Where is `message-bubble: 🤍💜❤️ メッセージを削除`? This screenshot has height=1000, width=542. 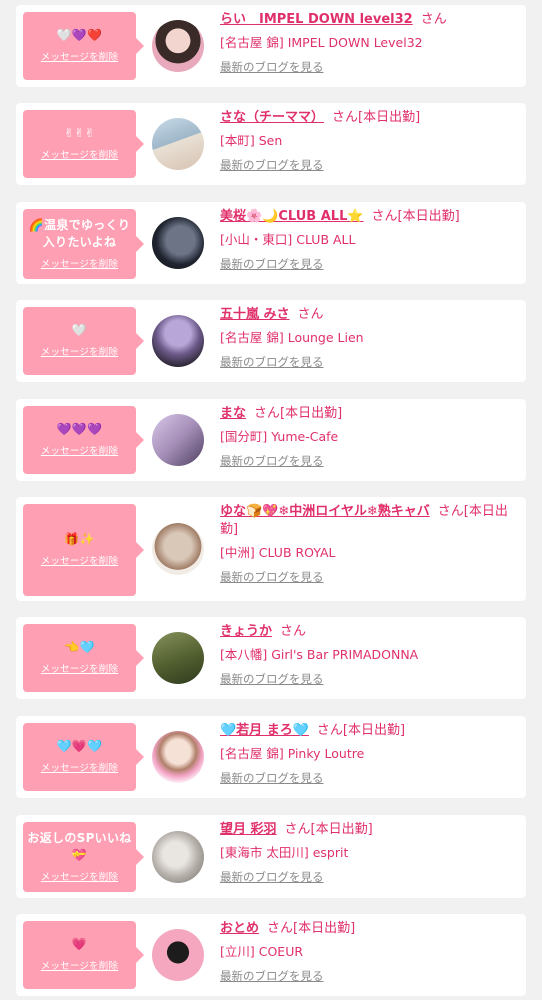 message-bubble: 🤍💜❤️ メッセージを削除 is located at coordinates (83, 46).